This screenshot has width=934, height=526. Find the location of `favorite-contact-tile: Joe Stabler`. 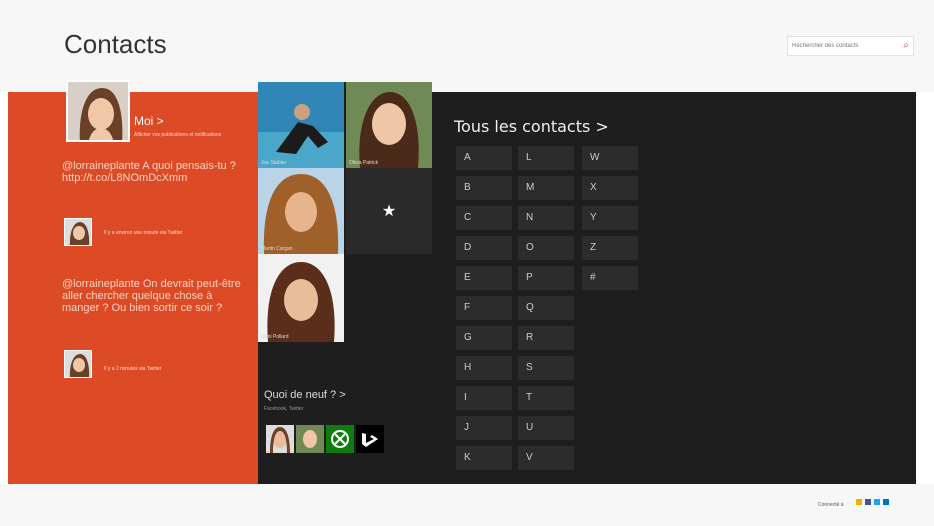

favorite-contact-tile: Joe Stabler is located at coordinates (301, 125).